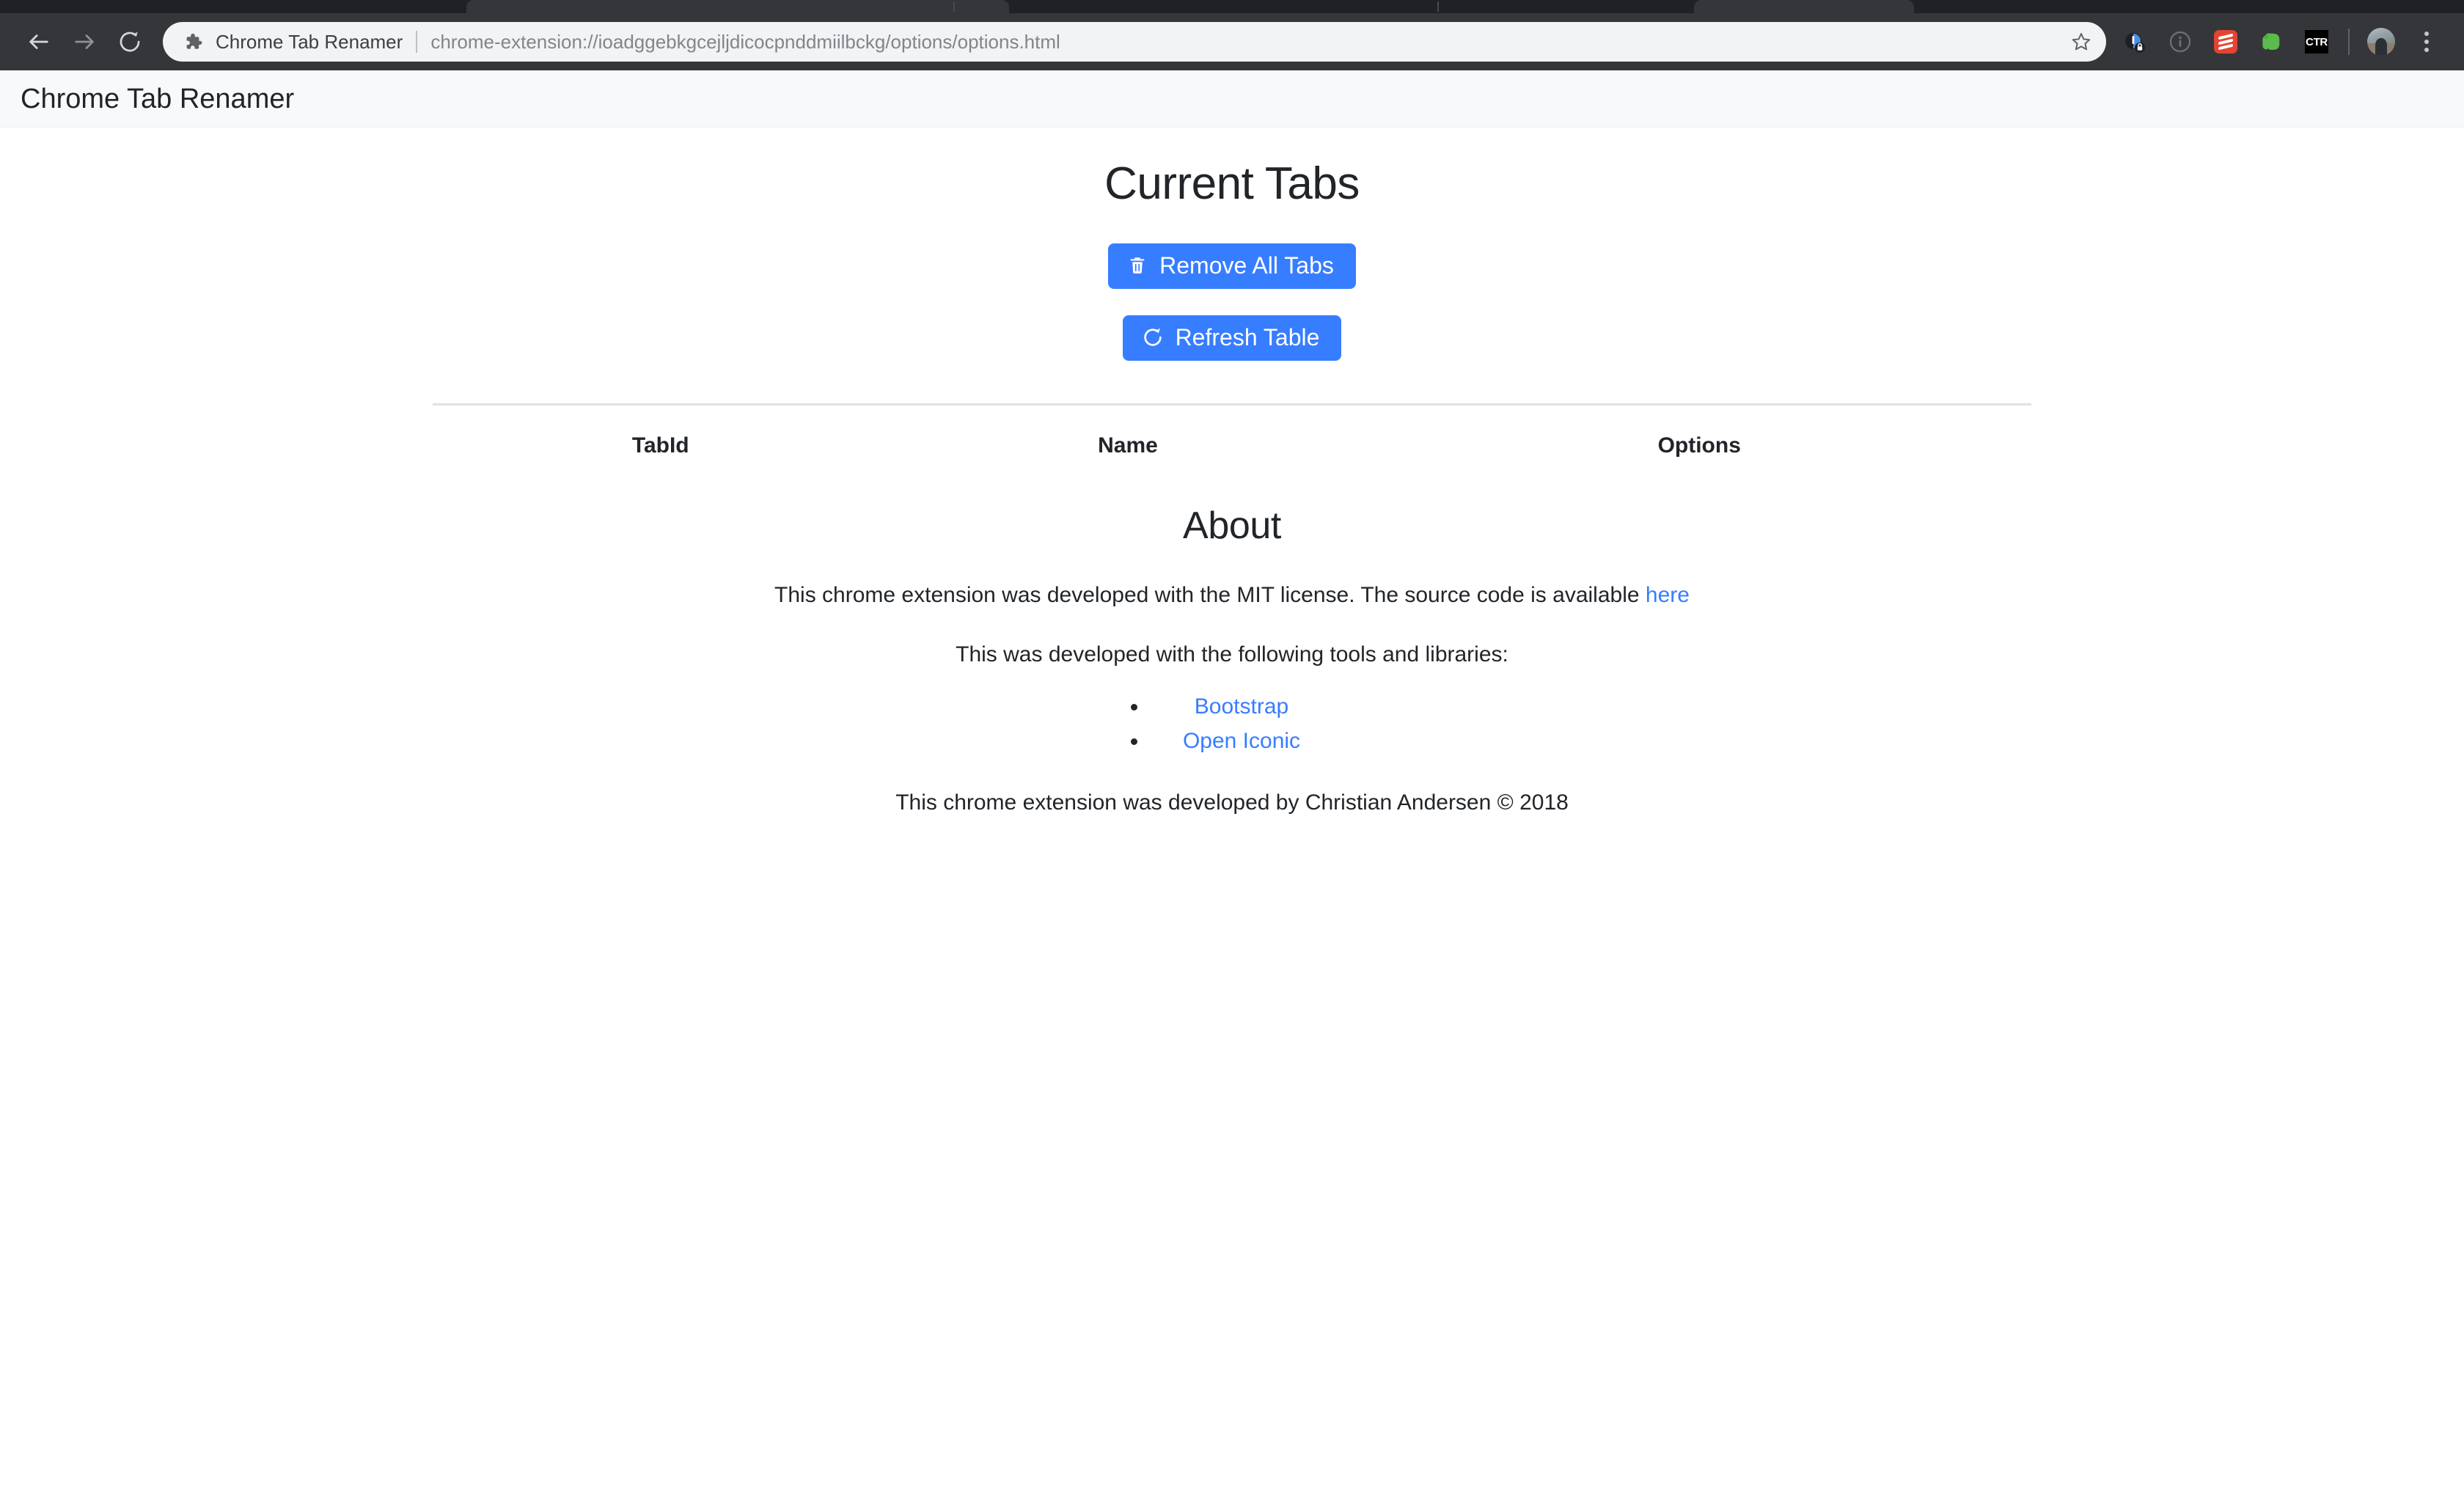 The width and height of the screenshot is (2464, 1487). I want to click on tabs-table: TabId Name Options, so click(1232, 437).